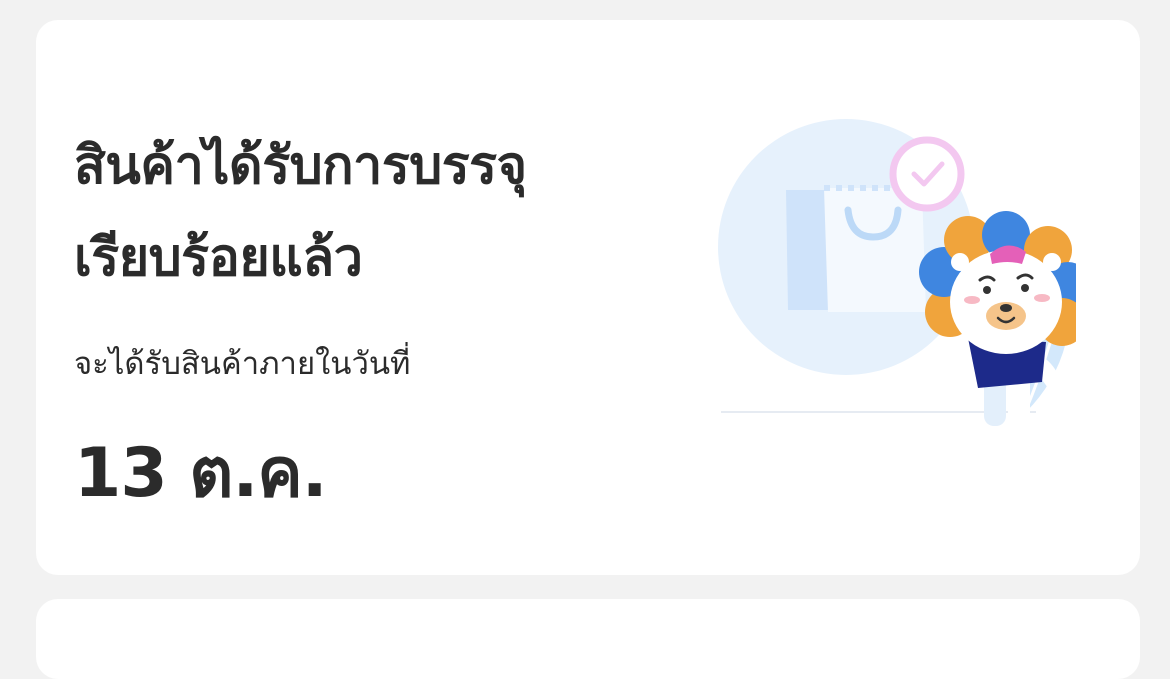 This screenshot has width=1170, height=679. What do you see at coordinates (242, 364) in the screenshot?
I see `delivery-label: จะได้รับสินค้าภายในวันที่` at bounding box center [242, 364].